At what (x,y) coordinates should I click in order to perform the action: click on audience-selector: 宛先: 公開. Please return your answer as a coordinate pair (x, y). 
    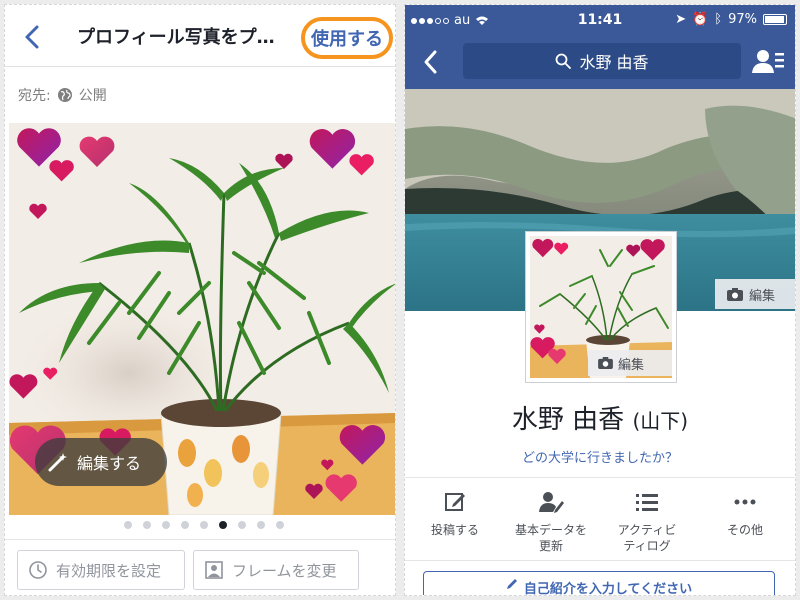
    Looking at the image, I should click on (62, 95).